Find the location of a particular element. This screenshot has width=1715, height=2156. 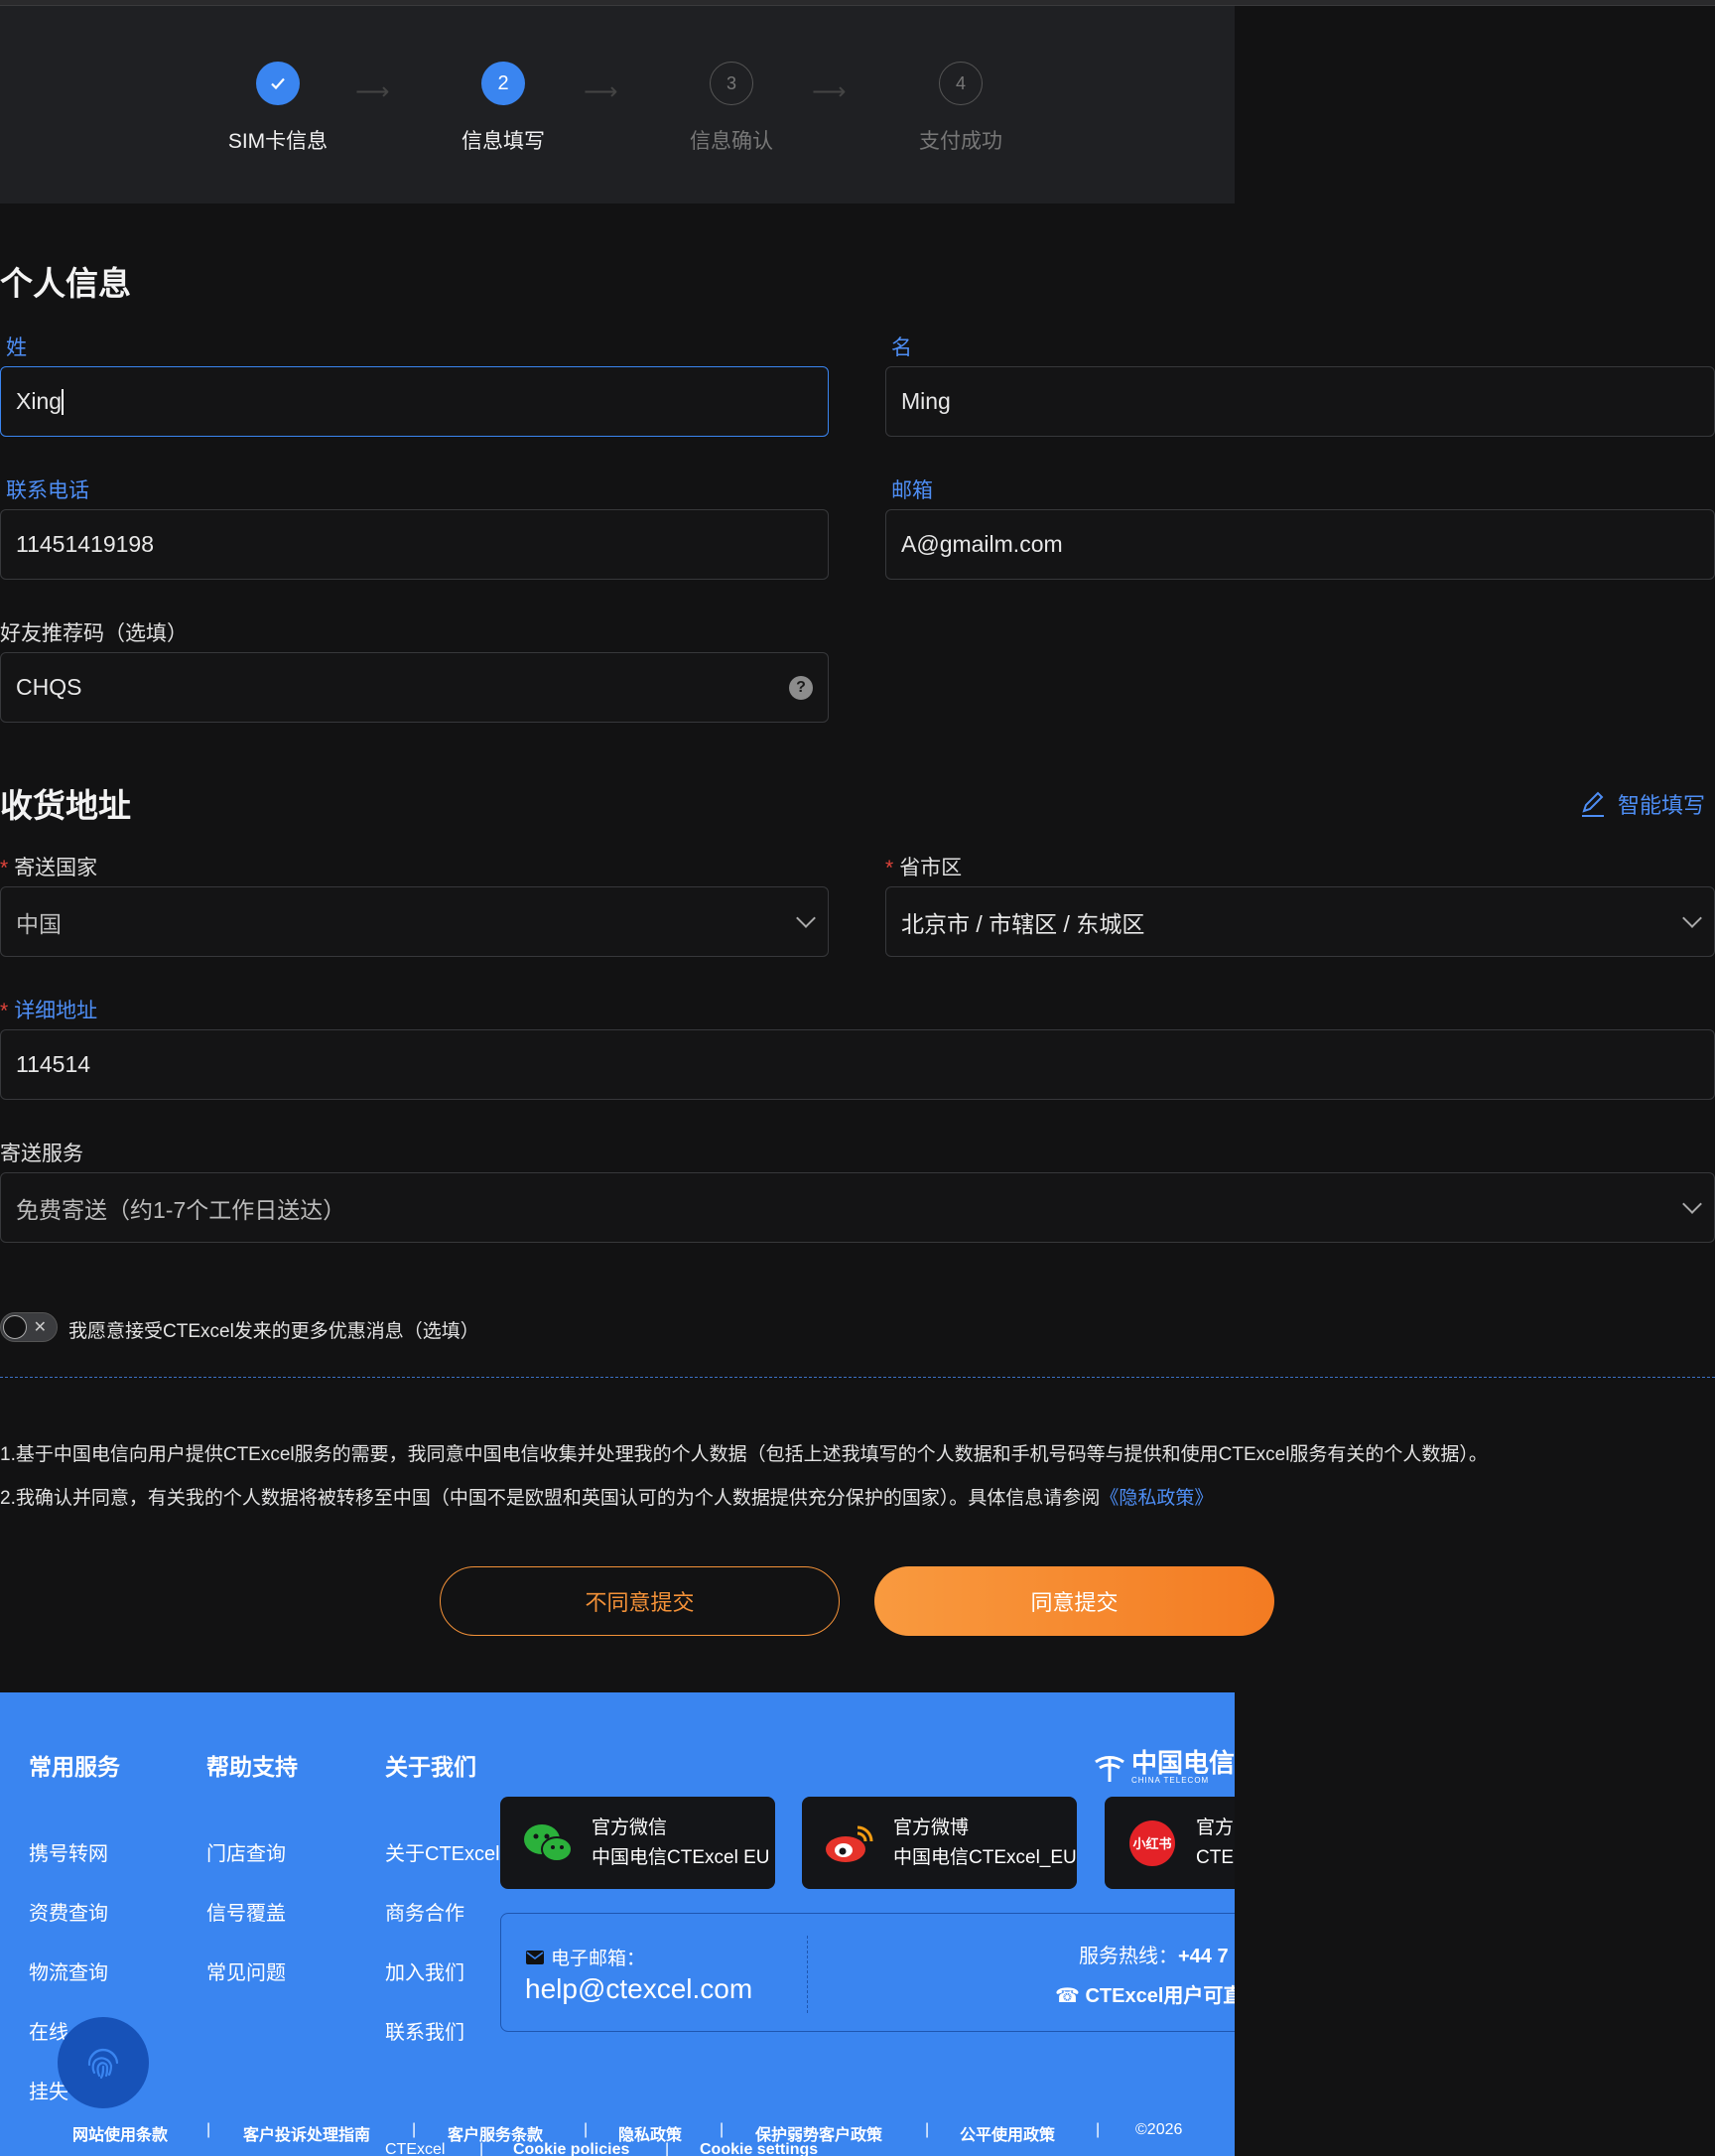

detail-address-label: * 详细地址 is located at coordinates (49, 1011).